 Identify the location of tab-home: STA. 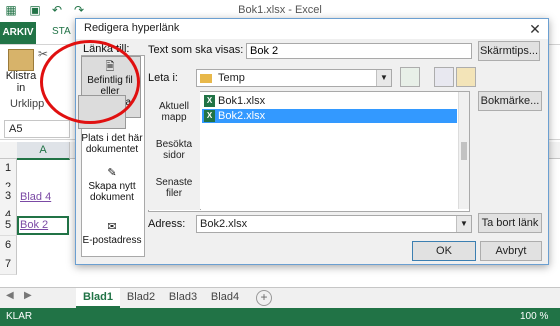
(61, 31).